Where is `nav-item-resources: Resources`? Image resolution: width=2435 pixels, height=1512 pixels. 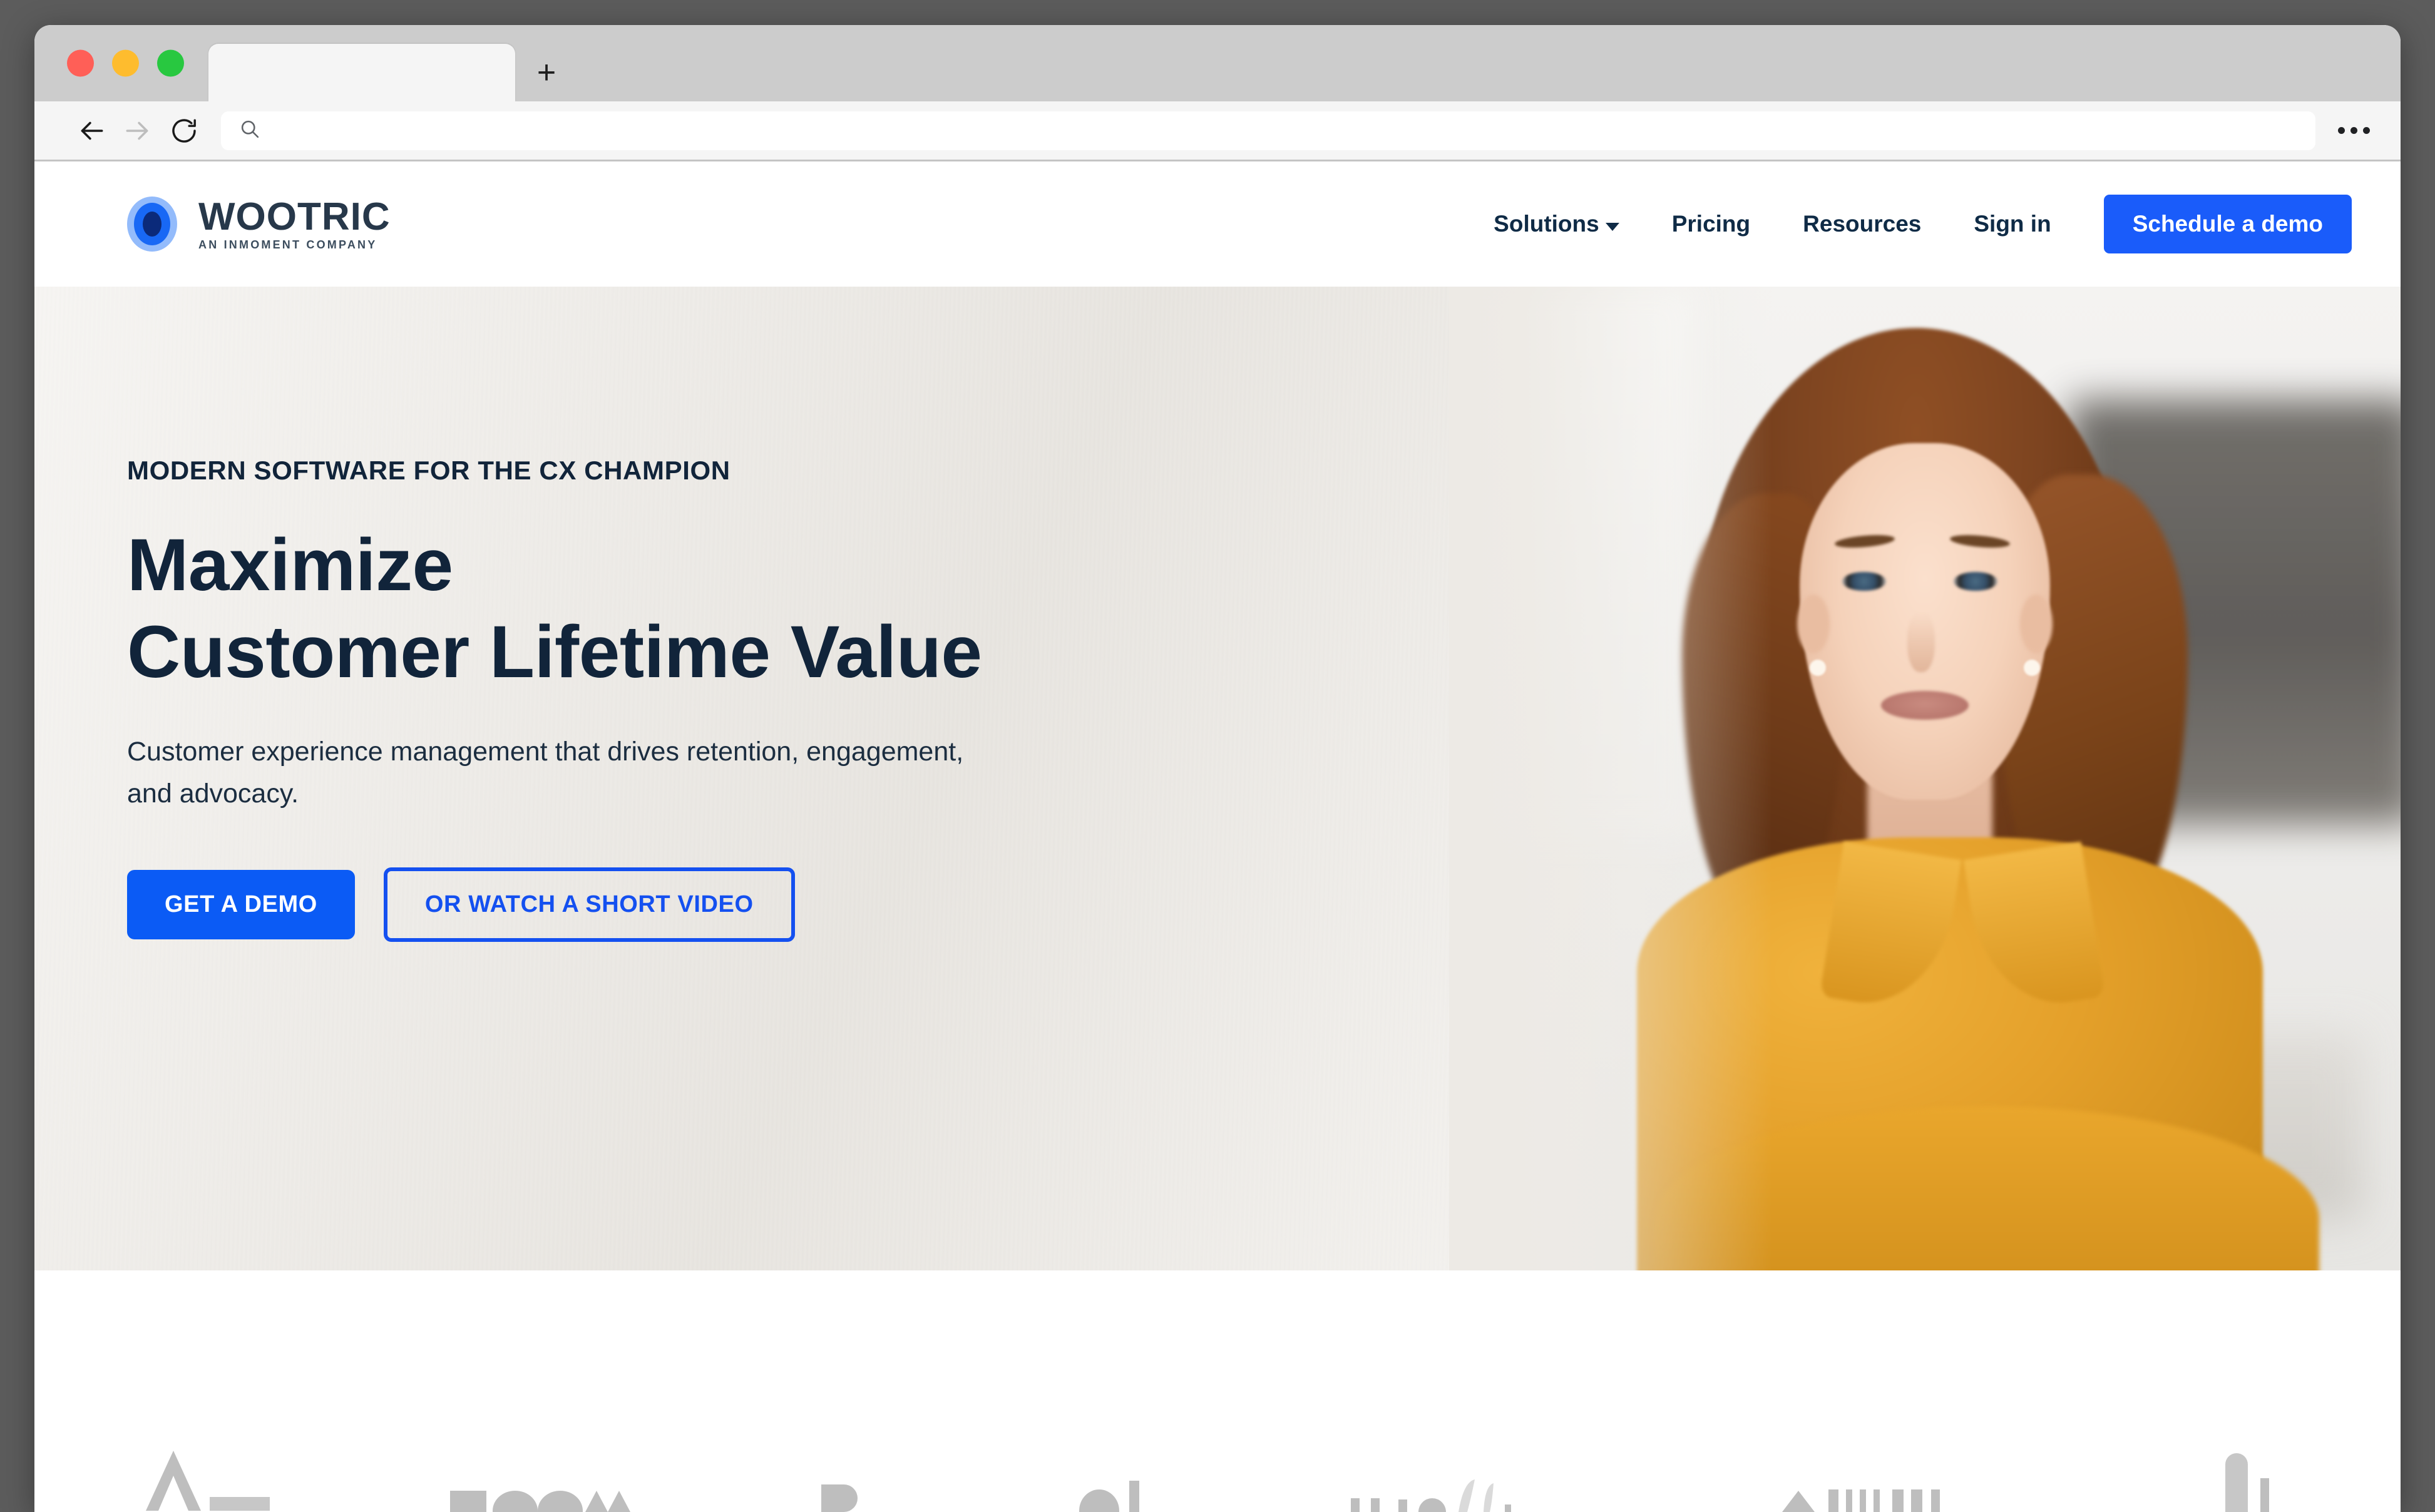 nav-item-resources: Resources is located at coordinates (1861, 224).